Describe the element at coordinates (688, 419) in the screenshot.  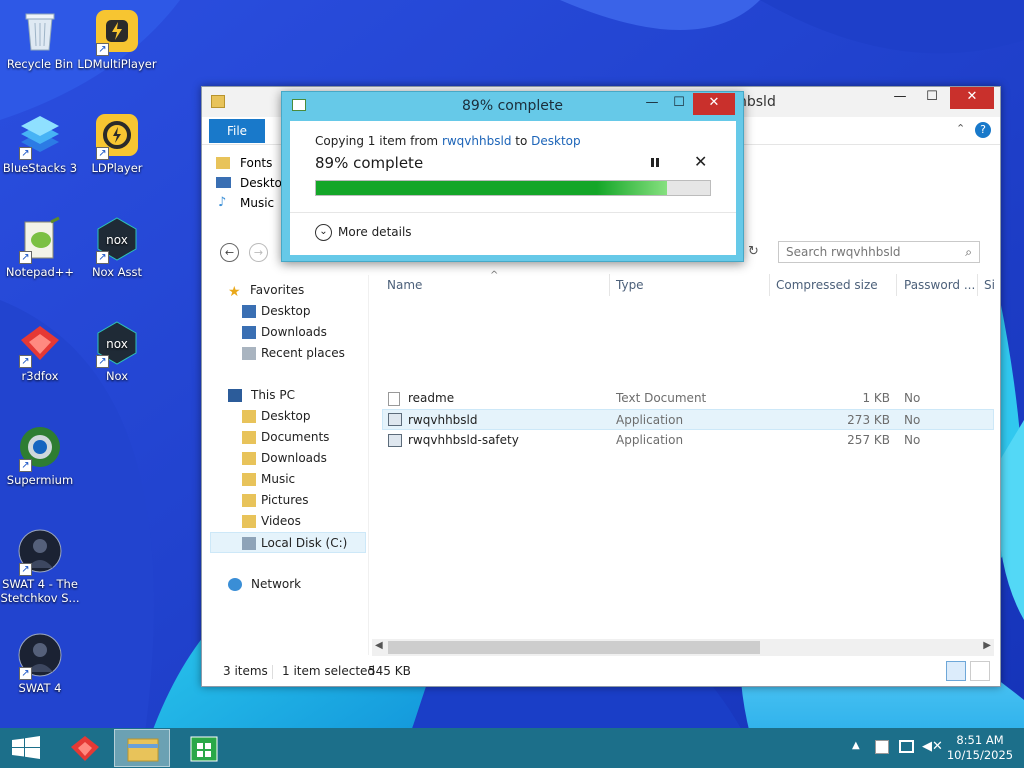
I see `table-row: rwqvhhbsld Application 273 KB No` at that location.